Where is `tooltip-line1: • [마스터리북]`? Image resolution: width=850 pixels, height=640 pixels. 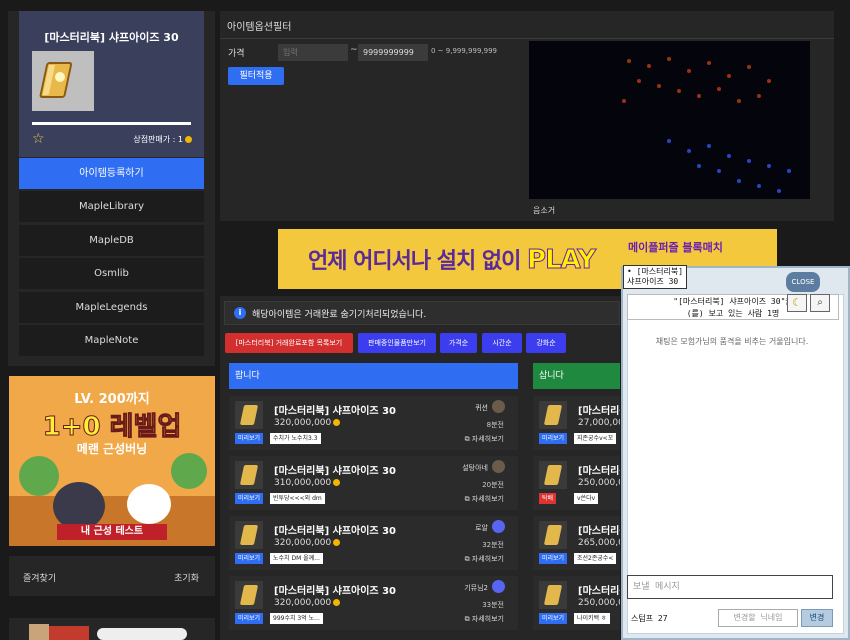
tooltip-line1: • [마스터리북] is located at coordinates (655, 271).